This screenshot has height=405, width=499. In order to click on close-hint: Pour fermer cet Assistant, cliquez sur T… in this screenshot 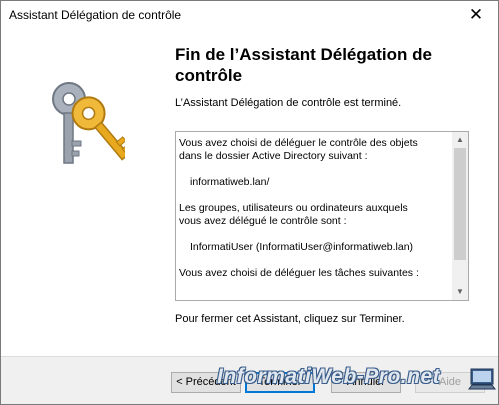, I will do `click(290, 319)`.